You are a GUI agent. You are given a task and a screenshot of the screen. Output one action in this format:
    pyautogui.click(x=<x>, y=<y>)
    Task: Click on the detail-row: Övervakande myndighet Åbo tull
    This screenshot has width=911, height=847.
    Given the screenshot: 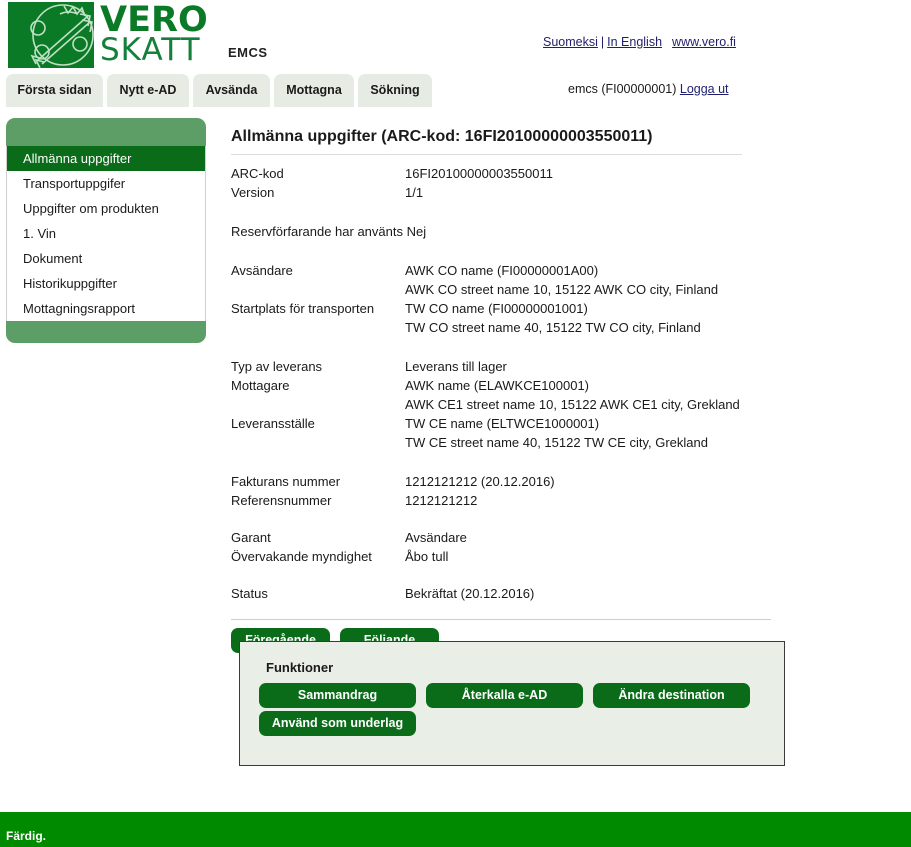 What is the action you would take?
    pyautogui.click(x=561, y=556)
    